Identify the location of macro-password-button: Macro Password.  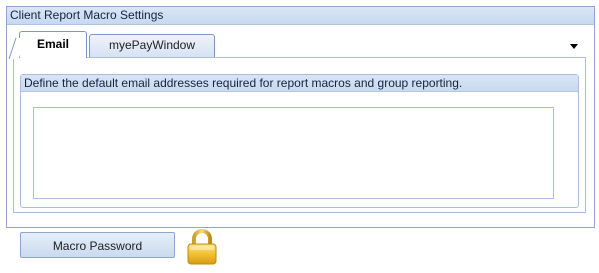
(97, 245).